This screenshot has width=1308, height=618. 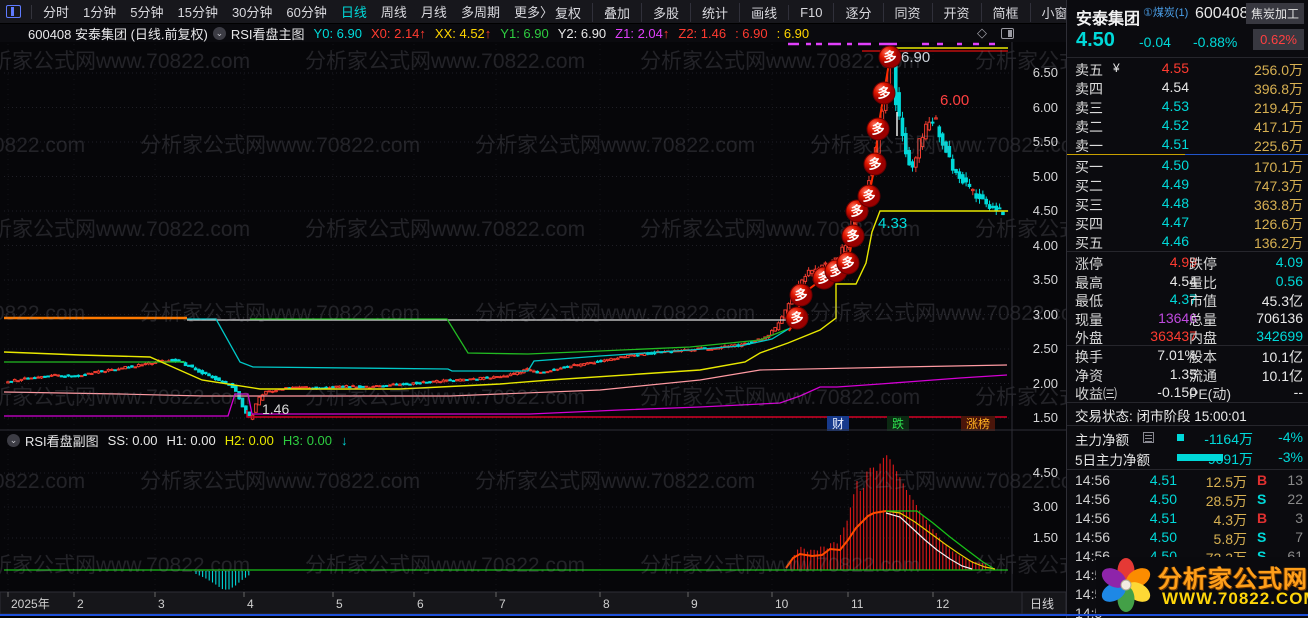 What do you see at coordinates (810, 12) in the screenshot?
I see `tool-item-5: F10` at bounding box center [810, 12].